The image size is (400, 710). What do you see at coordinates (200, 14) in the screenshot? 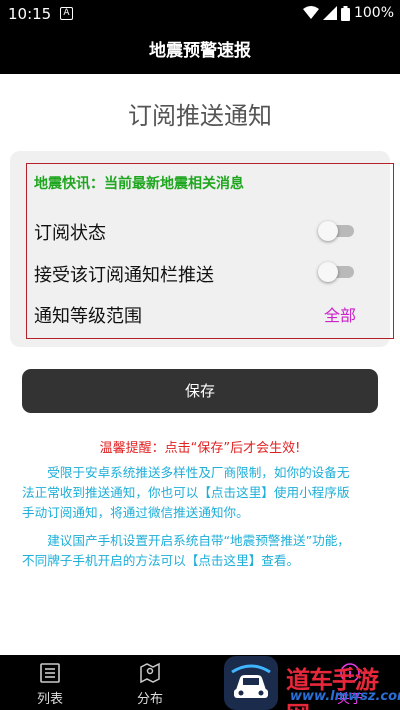
I see `status-bar: 10:15 A 100%` at bounding box center [200, 14].